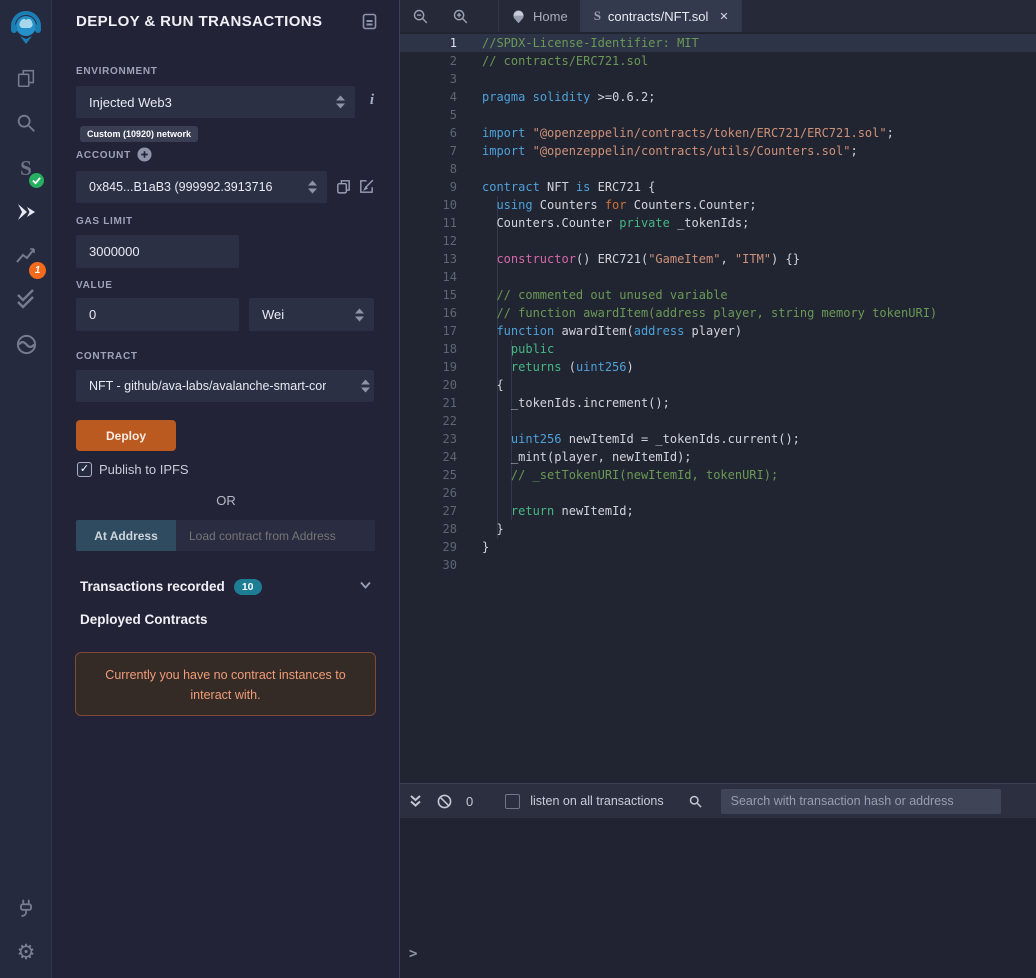 The width and height of the screenshot is (1036, 978). What do you see at coordinates (428, 61) in the screenshot?
I see `line-number: 2` at bounding box center [428, 61].